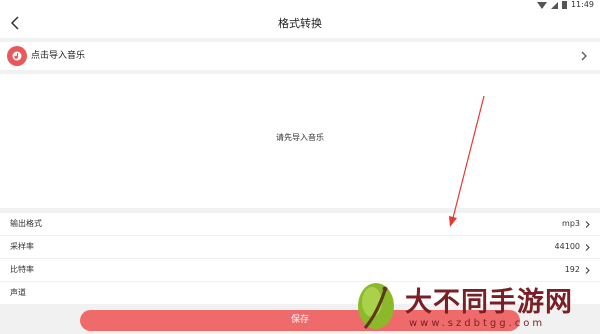 The width and height of the screenshot is (600, 334). I want to click on sample-rate-row: 采样率 44100, so click(300, 247).